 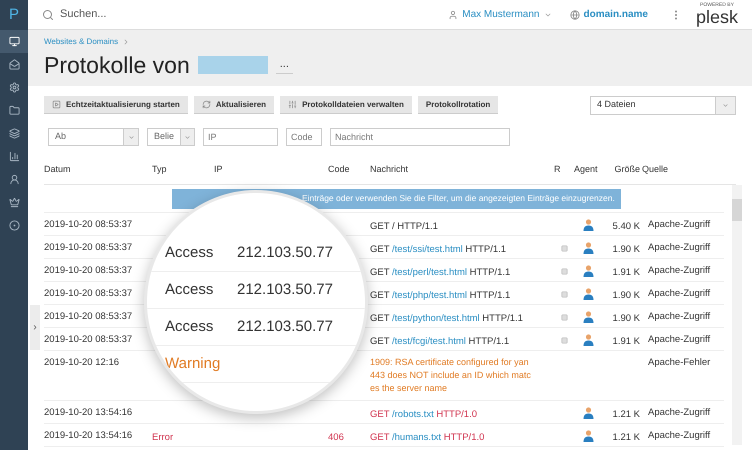 What do you see at coordinates (233, 65) in the screenshot?
I see `redacted-block` at bounding box center [233, 65].